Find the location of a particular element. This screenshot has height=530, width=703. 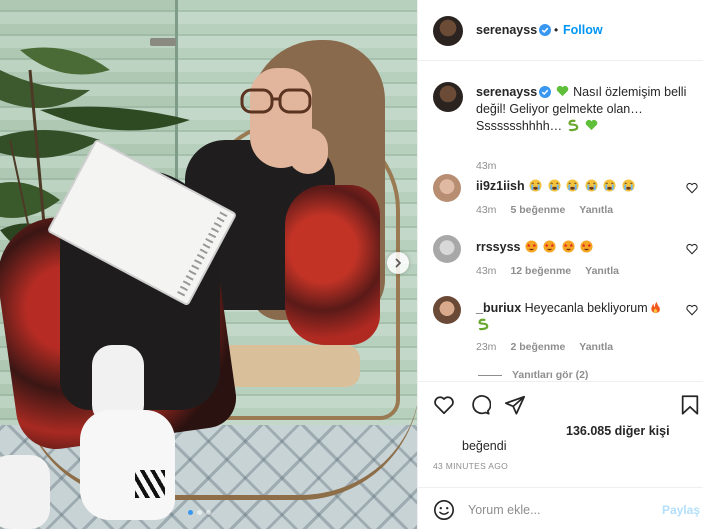

comment-meta: 23m 2 beğenme Yanıtla is located at coordinates (544, 347).